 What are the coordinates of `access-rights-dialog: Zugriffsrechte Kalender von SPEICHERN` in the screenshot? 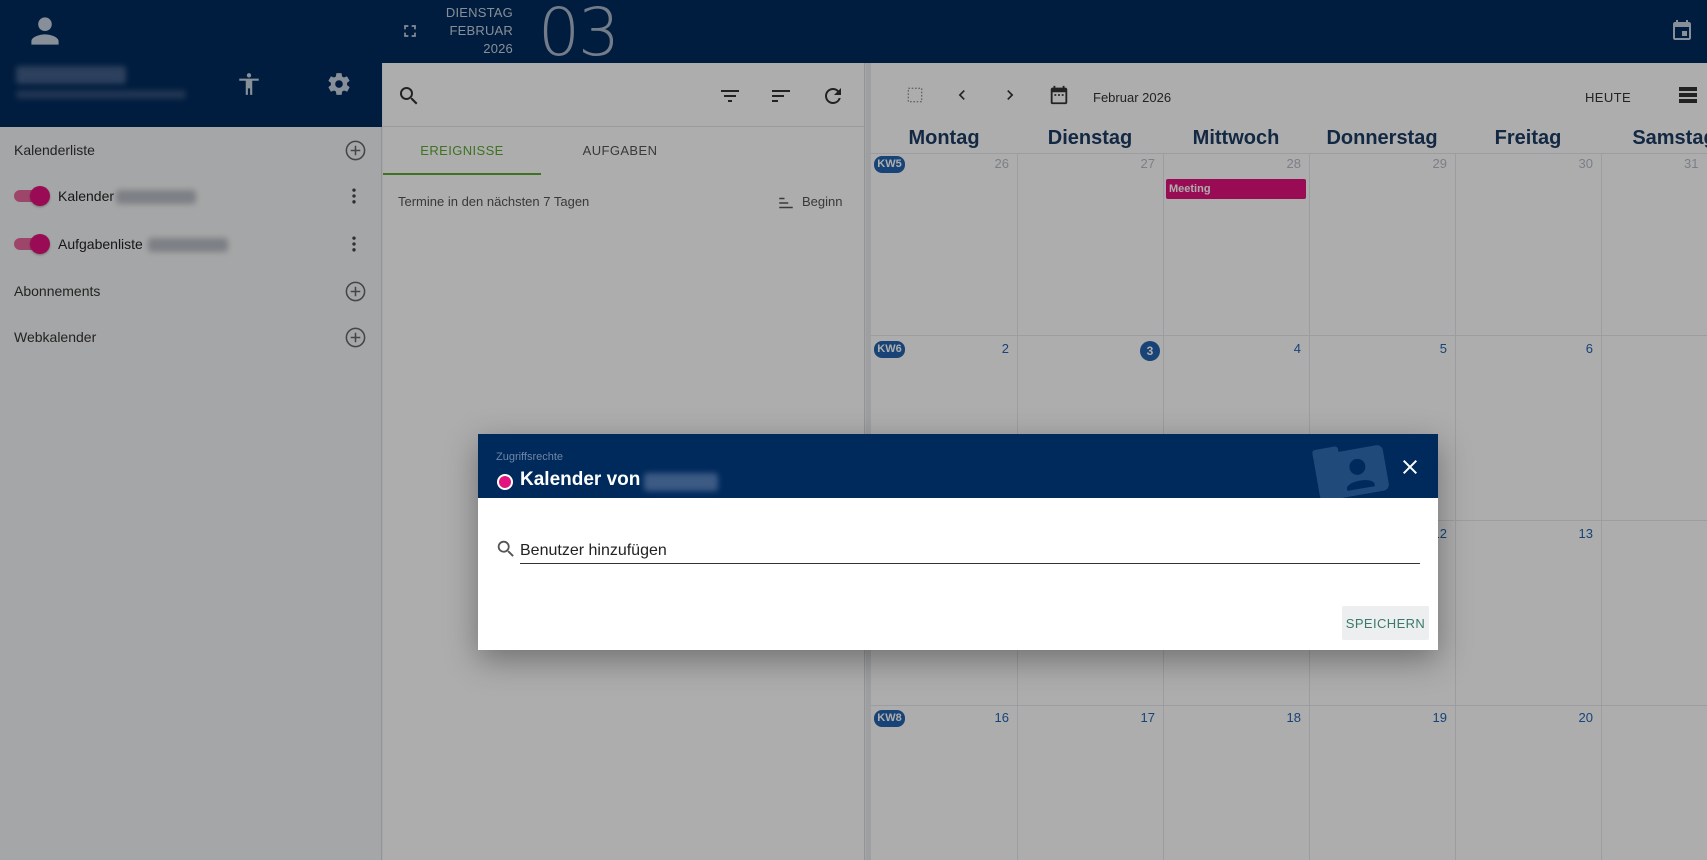 It's located at (958, 542).